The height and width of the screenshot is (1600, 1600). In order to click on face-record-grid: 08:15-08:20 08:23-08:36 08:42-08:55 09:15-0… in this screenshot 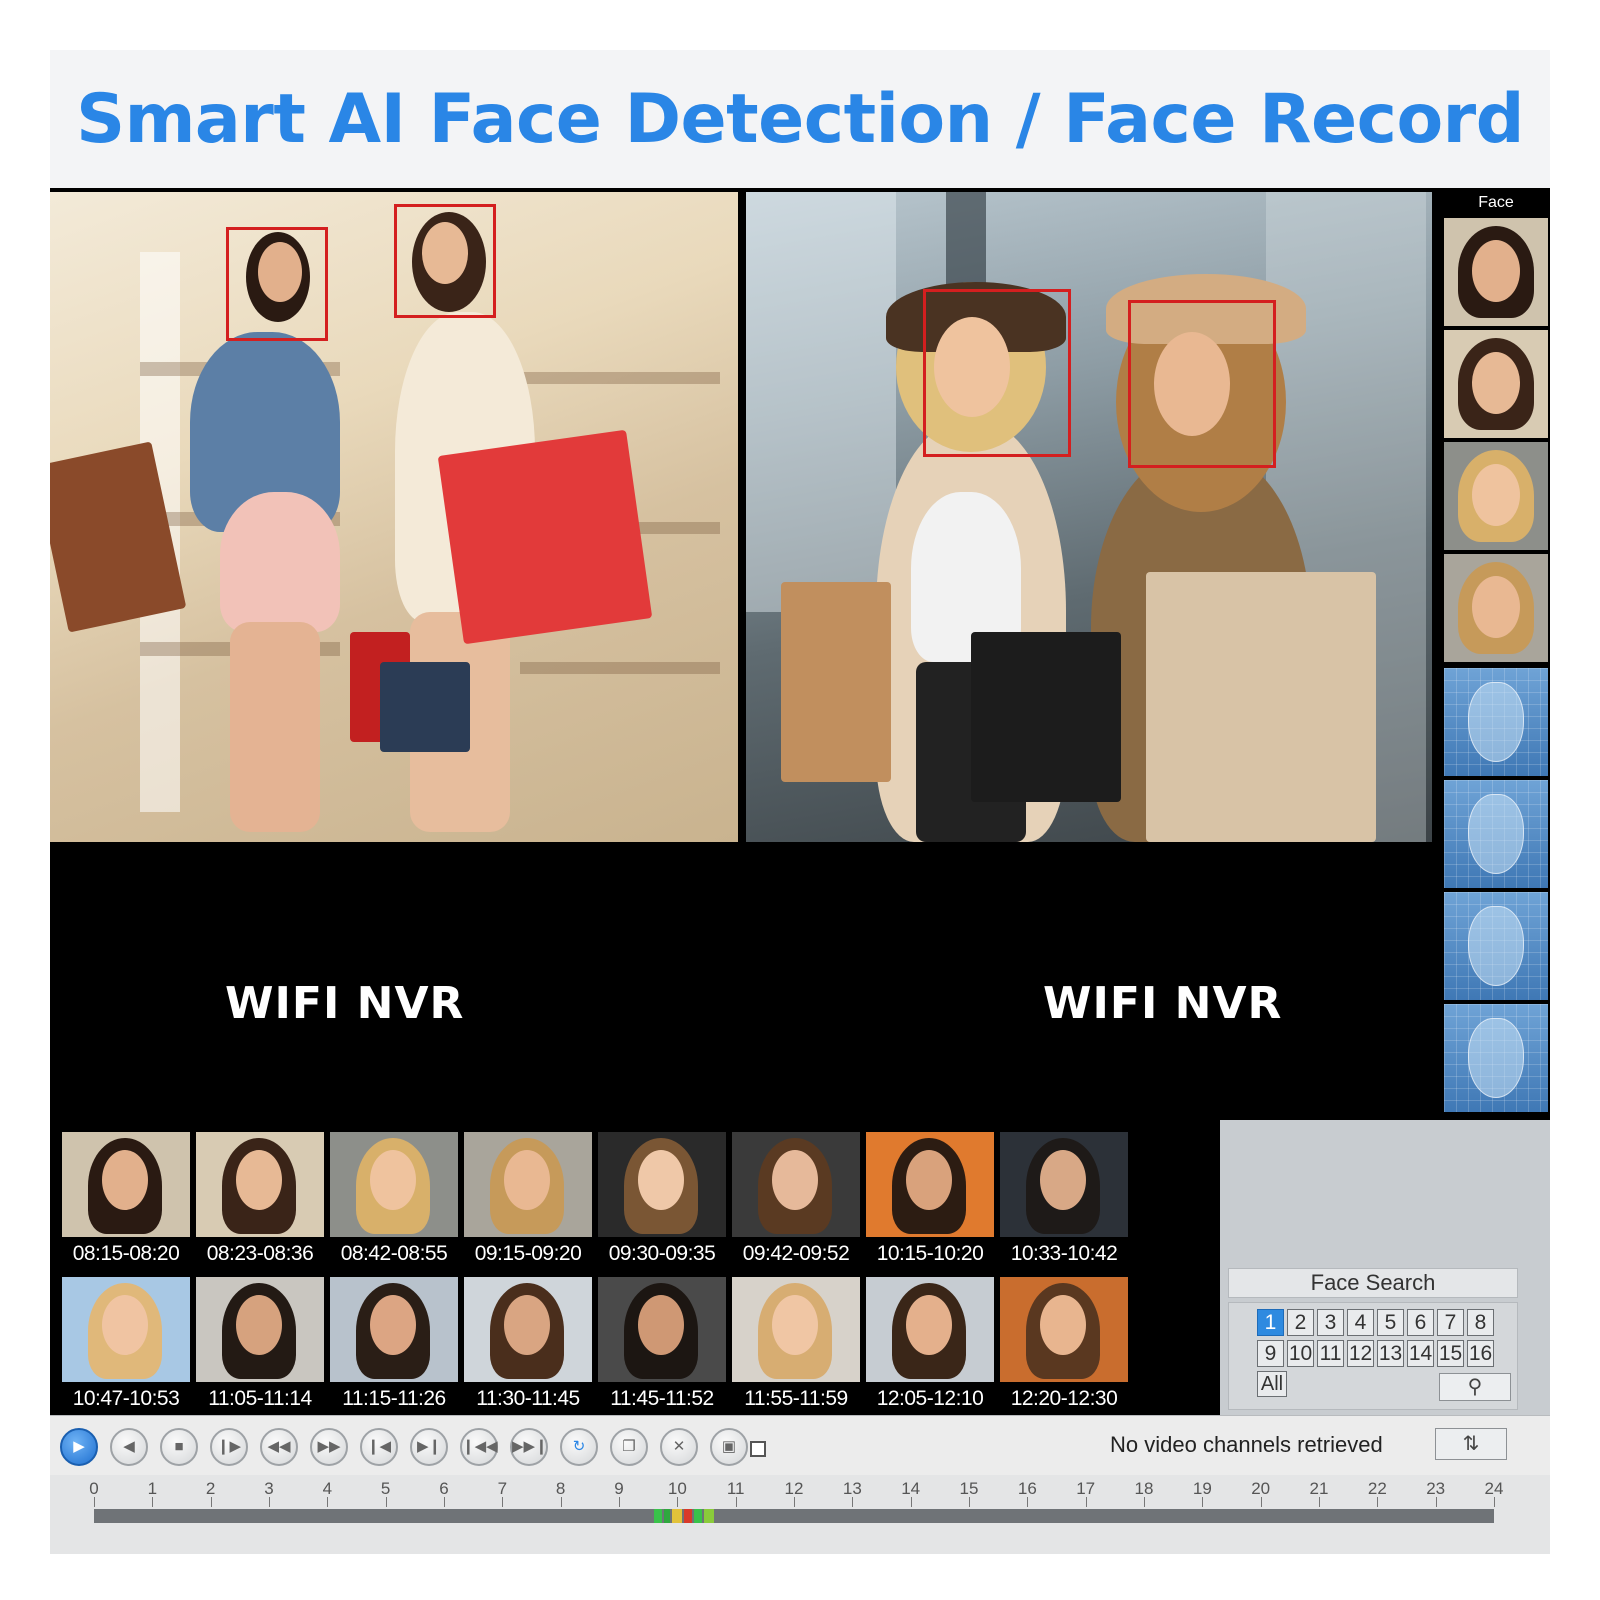, I will do `click(635, 1267)`.